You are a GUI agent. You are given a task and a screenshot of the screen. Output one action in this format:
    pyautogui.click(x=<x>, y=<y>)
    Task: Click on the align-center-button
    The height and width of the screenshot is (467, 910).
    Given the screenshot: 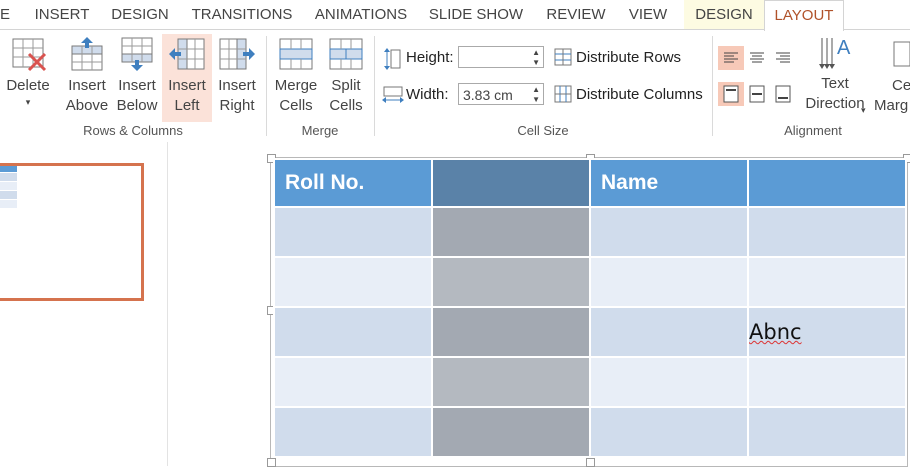 What is the action you would take?
    pyautogui.click(x=757, y=58)
    